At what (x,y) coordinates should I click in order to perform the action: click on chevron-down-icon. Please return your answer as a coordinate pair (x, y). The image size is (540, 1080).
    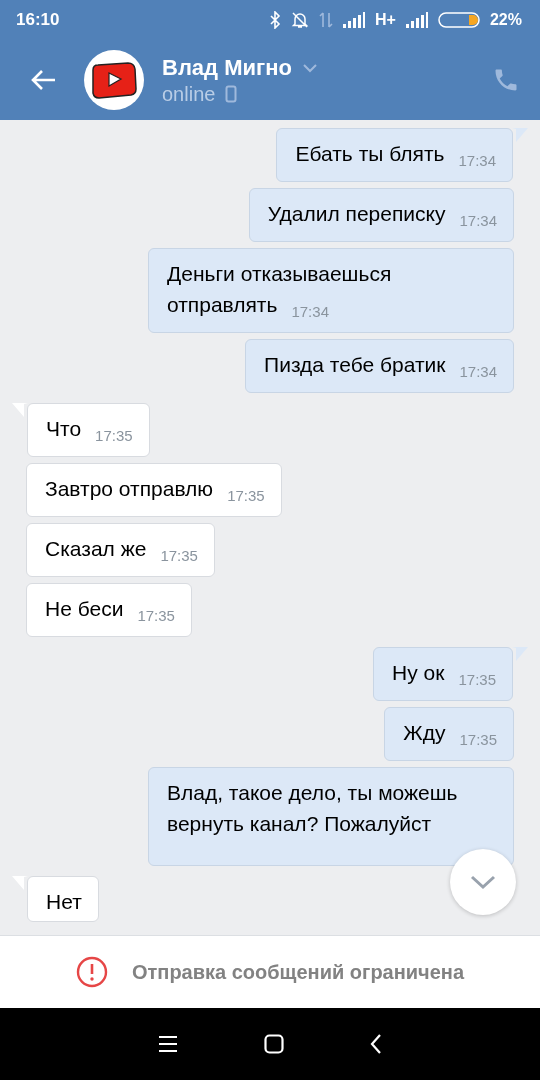
    Looking at the image, I should click on (483, 882).